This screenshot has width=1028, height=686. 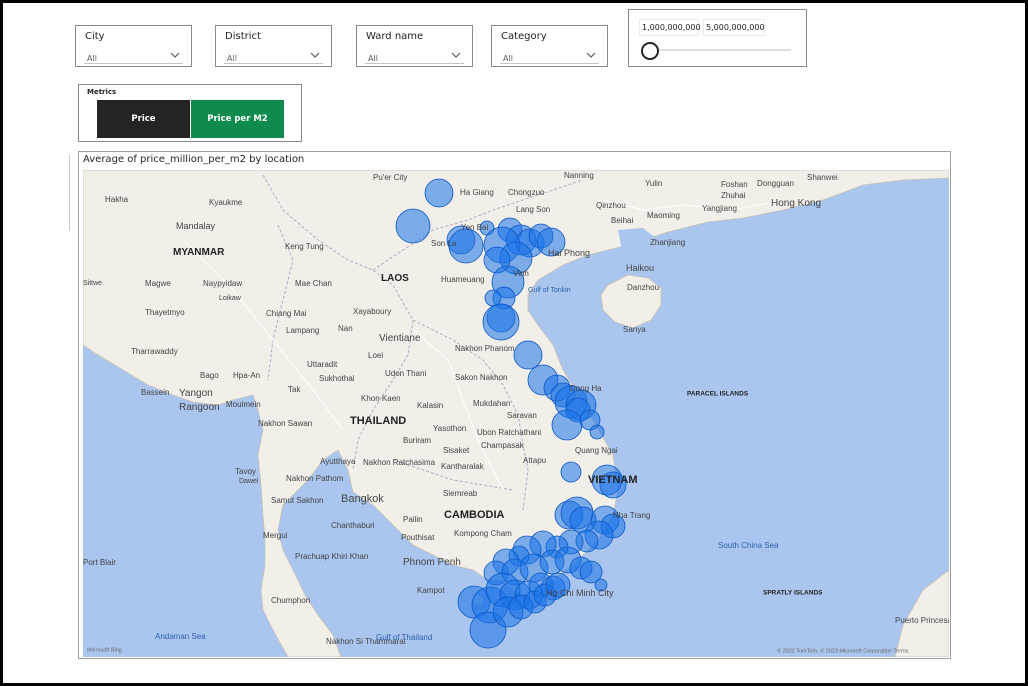 What do you see at coordinates (273, 56) in the screenshot?
I see `district-dropdown: All` at bounding box center [273, 56].